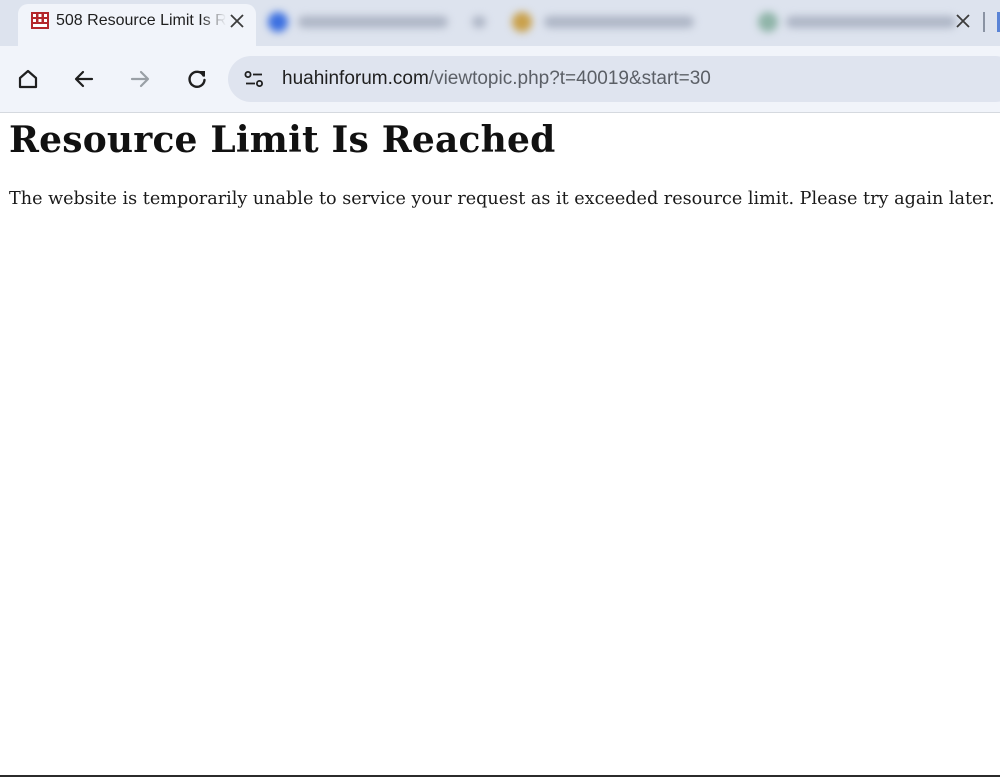 This screenshot has width=1000, height=777. I want to click on tab-strip: 508 Resource Limit Is Reached, so click(500, 23).